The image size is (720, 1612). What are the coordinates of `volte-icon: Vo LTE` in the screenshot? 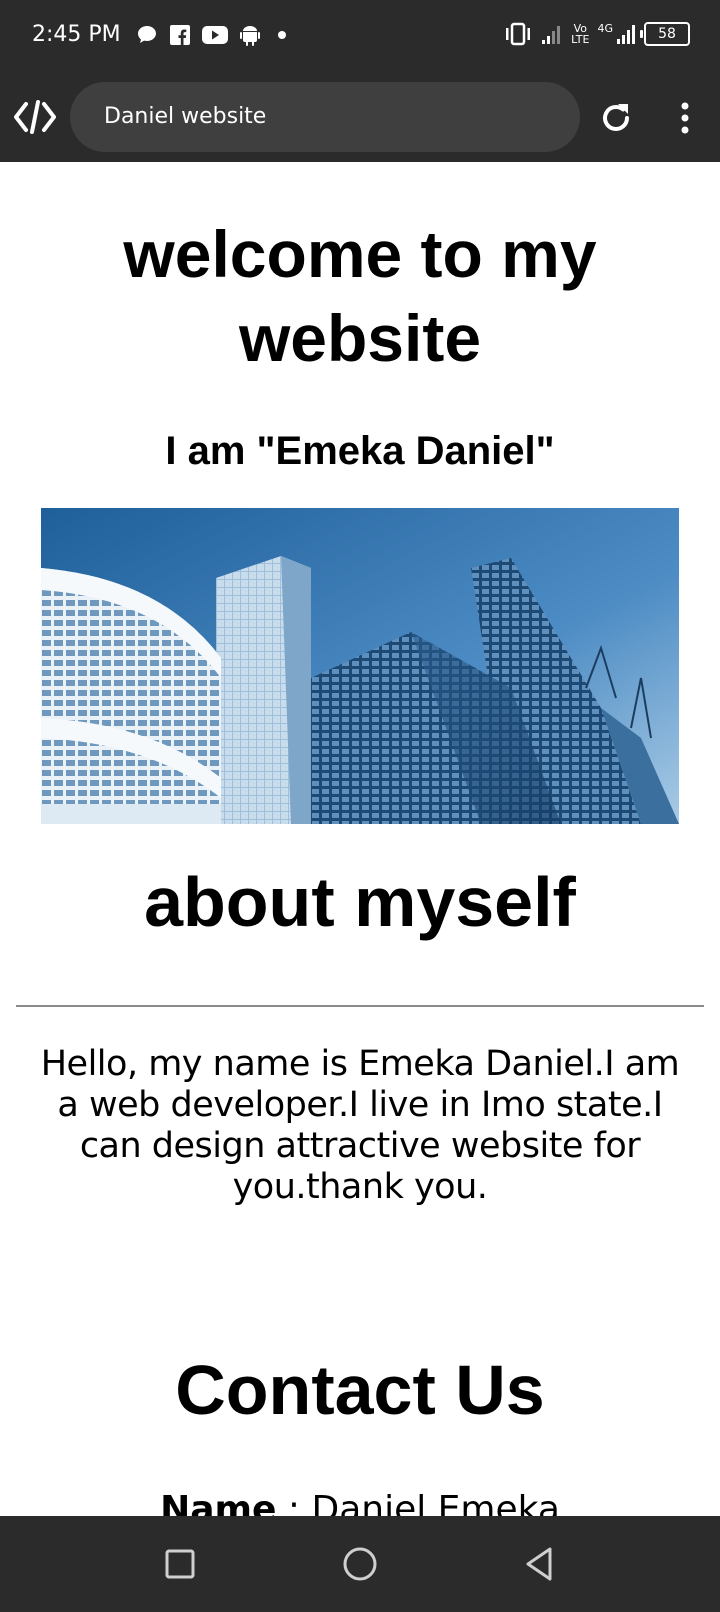 It's located at (580, 34).